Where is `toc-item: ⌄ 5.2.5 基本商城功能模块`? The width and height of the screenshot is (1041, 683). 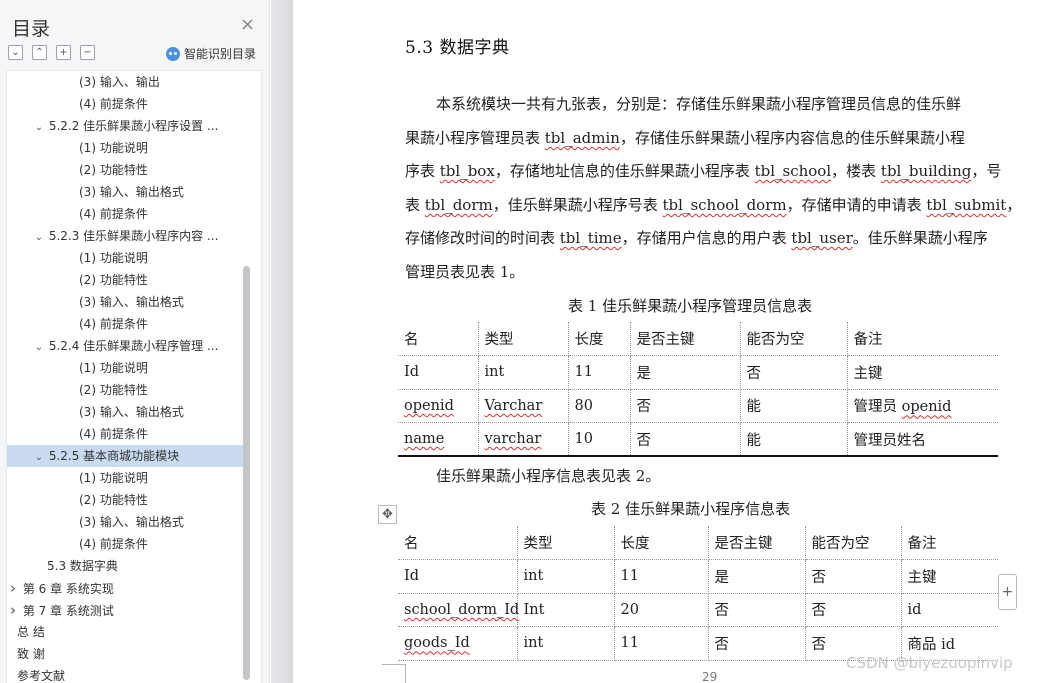
toc-item: ⌄ 5.2.5 基本商城功能模块 is located at coordinates (125, 456).